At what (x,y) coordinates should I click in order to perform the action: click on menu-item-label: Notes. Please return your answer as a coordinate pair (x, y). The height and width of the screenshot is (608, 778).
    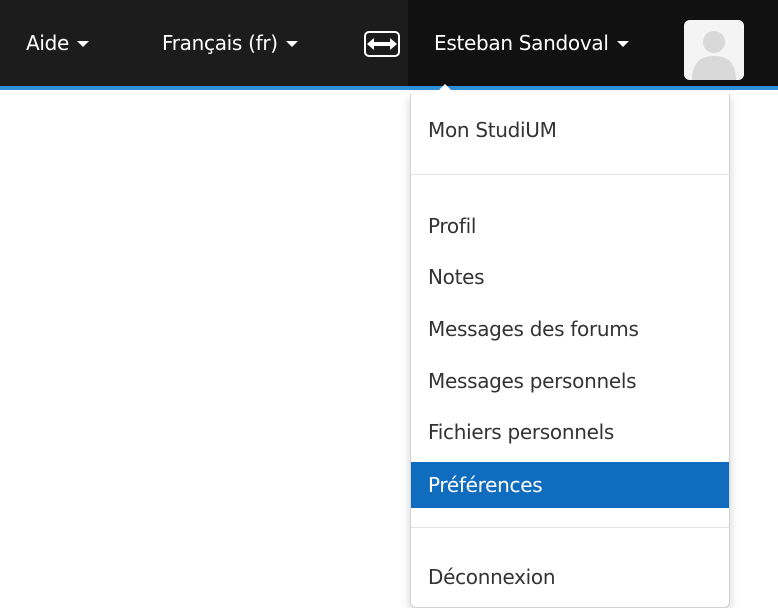
    Looking at the image, I should click on (456, 277).